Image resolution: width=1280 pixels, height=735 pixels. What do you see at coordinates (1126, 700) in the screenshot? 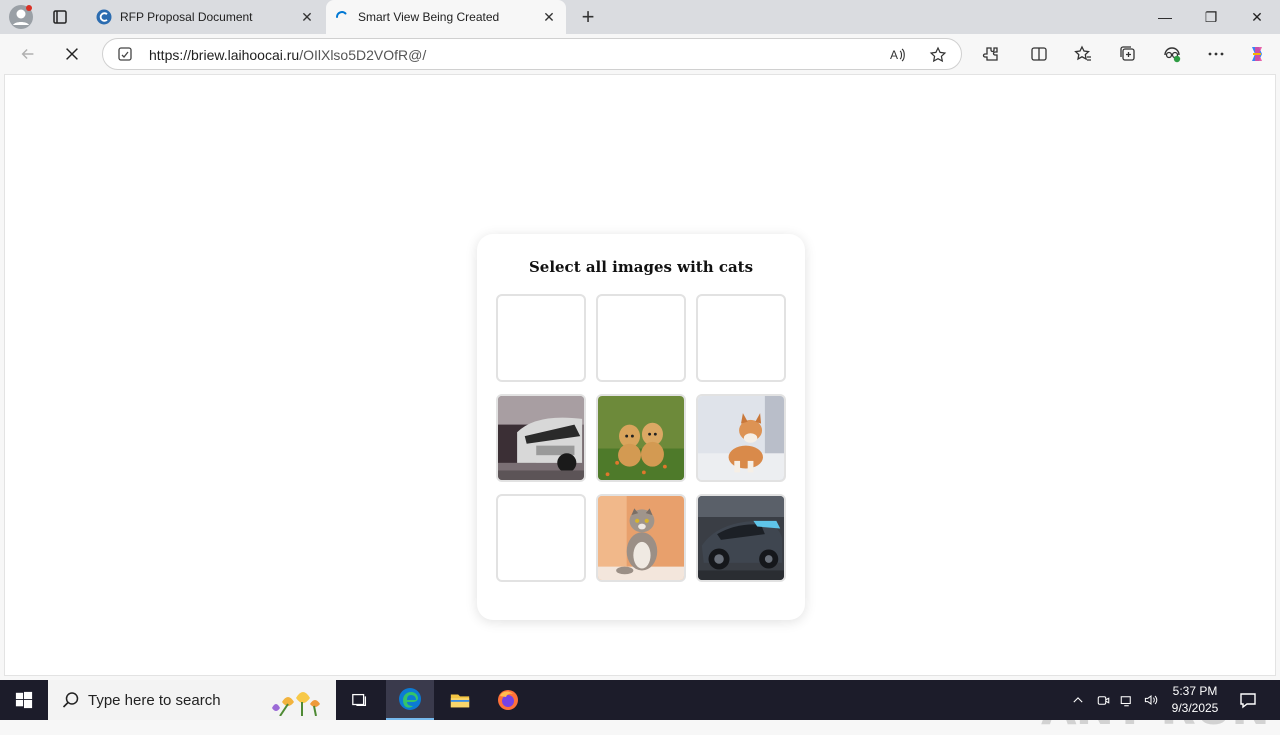
I see `network-icon` at bounding box center [1126, 700].